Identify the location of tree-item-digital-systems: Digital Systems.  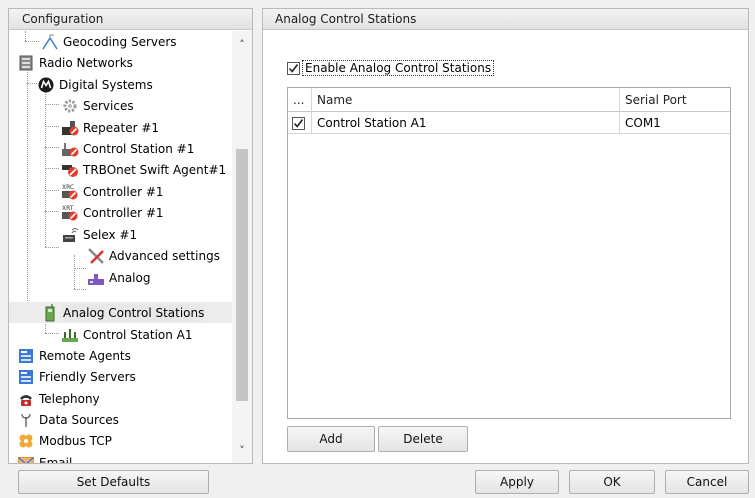
(121, 84).